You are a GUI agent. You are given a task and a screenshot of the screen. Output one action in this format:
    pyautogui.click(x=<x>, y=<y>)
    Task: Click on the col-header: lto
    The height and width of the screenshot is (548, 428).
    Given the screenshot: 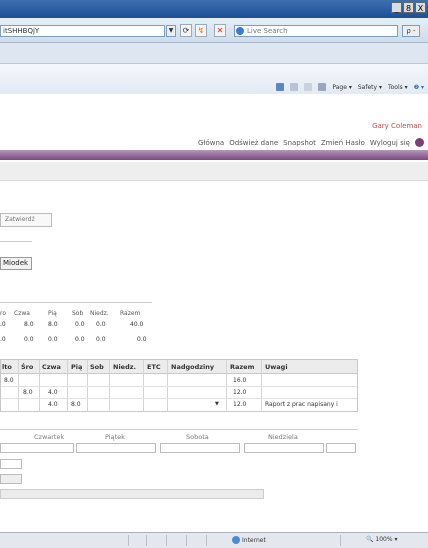 What is the action you would take?
    pyautogui.click(x=7, y=367)
    